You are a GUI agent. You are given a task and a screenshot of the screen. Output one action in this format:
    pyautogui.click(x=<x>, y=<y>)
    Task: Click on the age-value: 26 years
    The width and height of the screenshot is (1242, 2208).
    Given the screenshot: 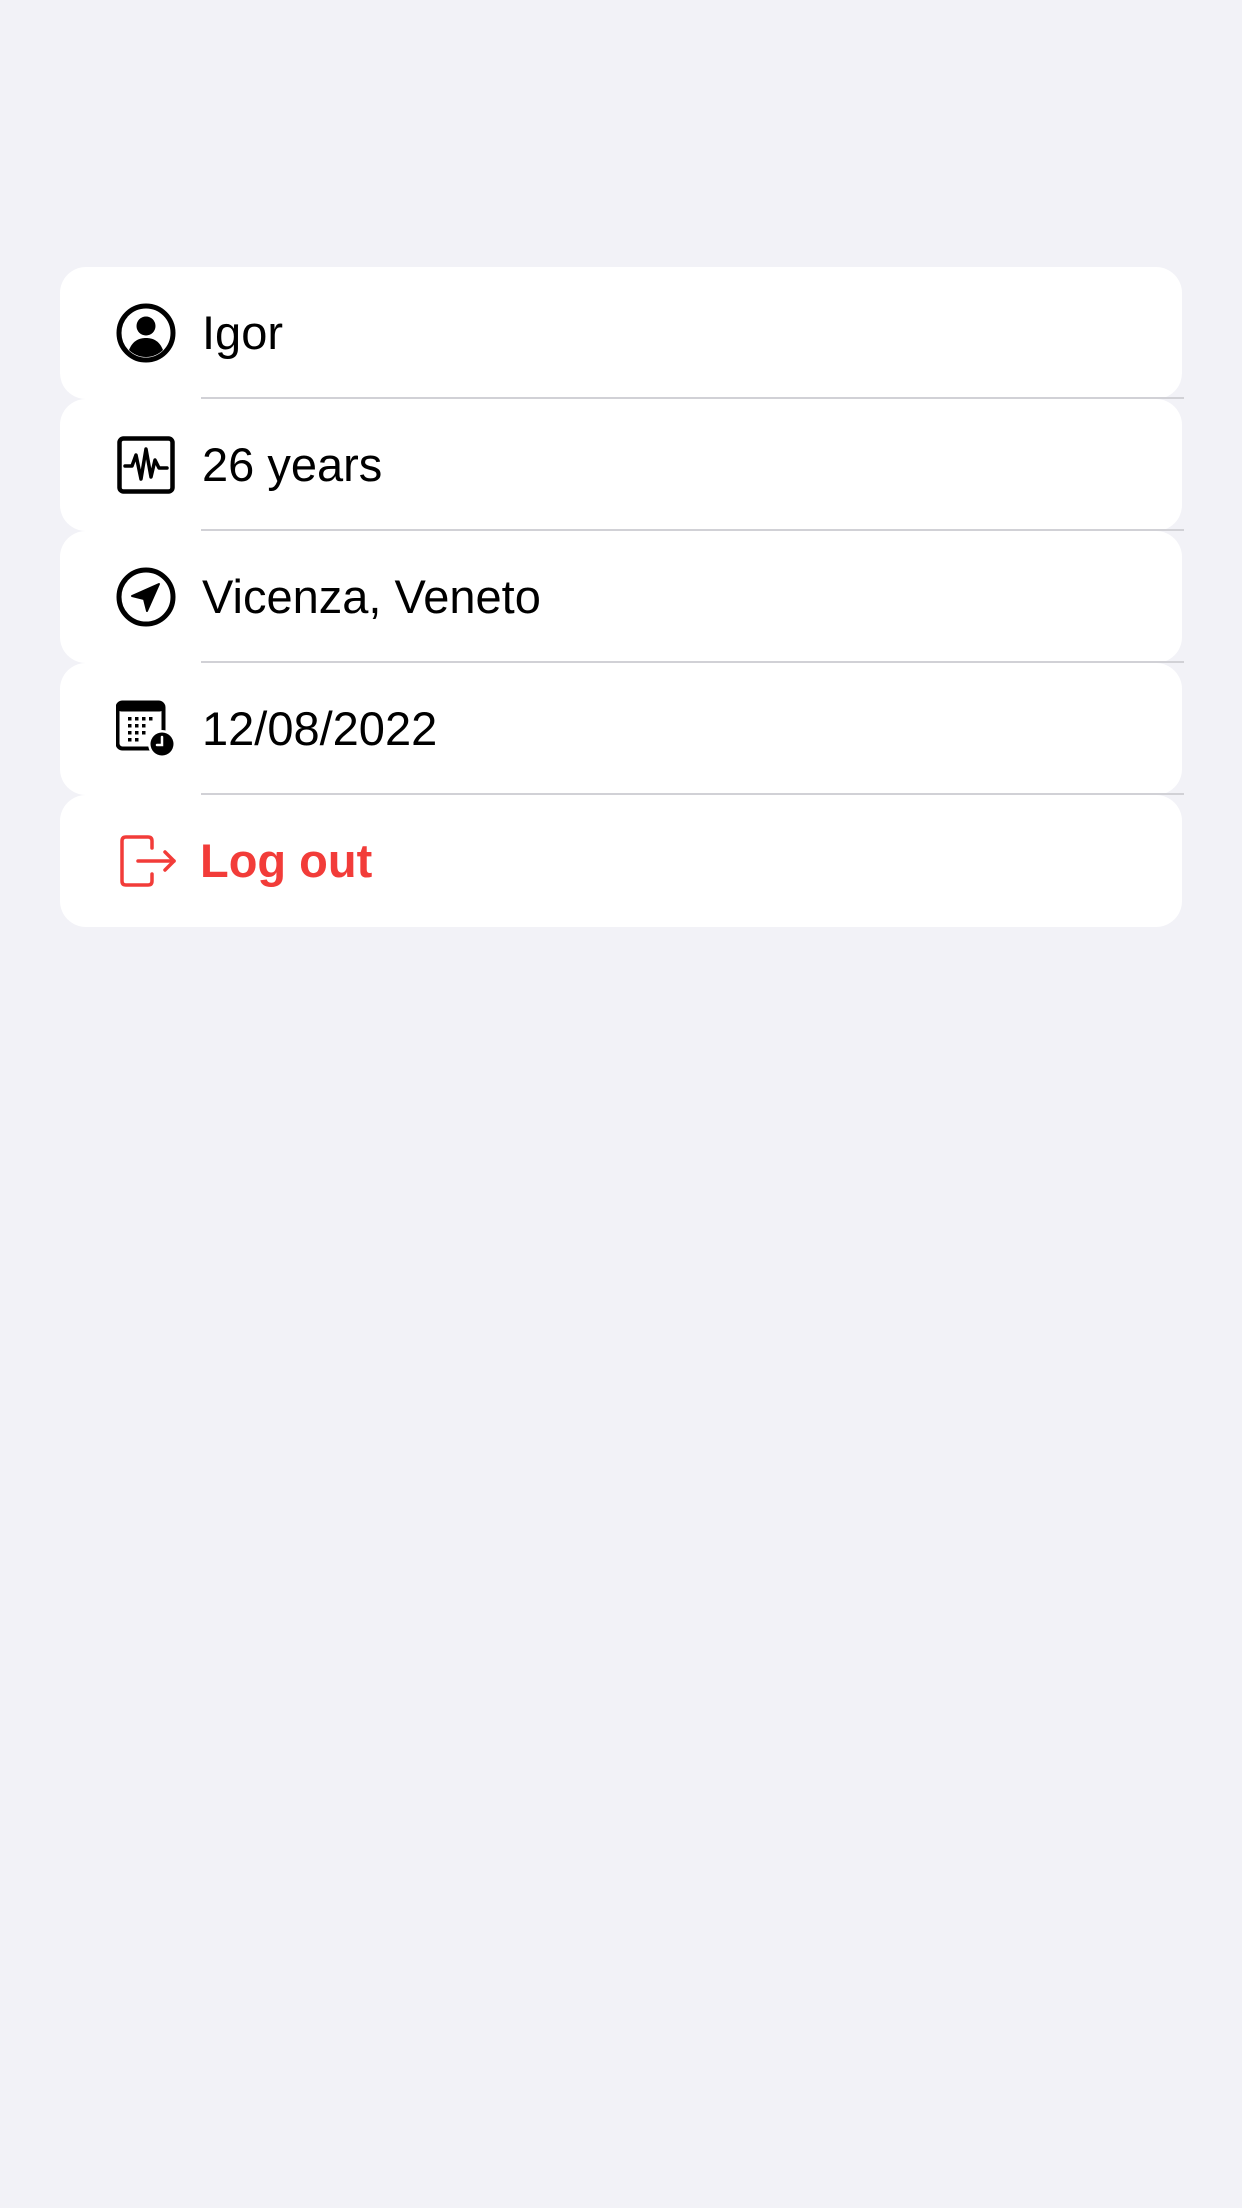 What is the action you would take?
    pyautogui.click(x=292, y=464)
    